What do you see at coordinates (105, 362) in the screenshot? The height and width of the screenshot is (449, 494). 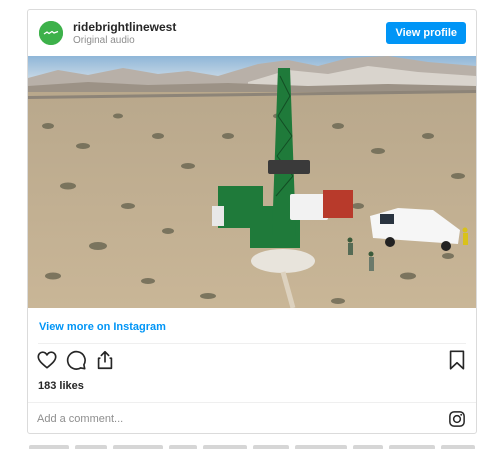 I see `share-icon` at bounding box center [105, 362].